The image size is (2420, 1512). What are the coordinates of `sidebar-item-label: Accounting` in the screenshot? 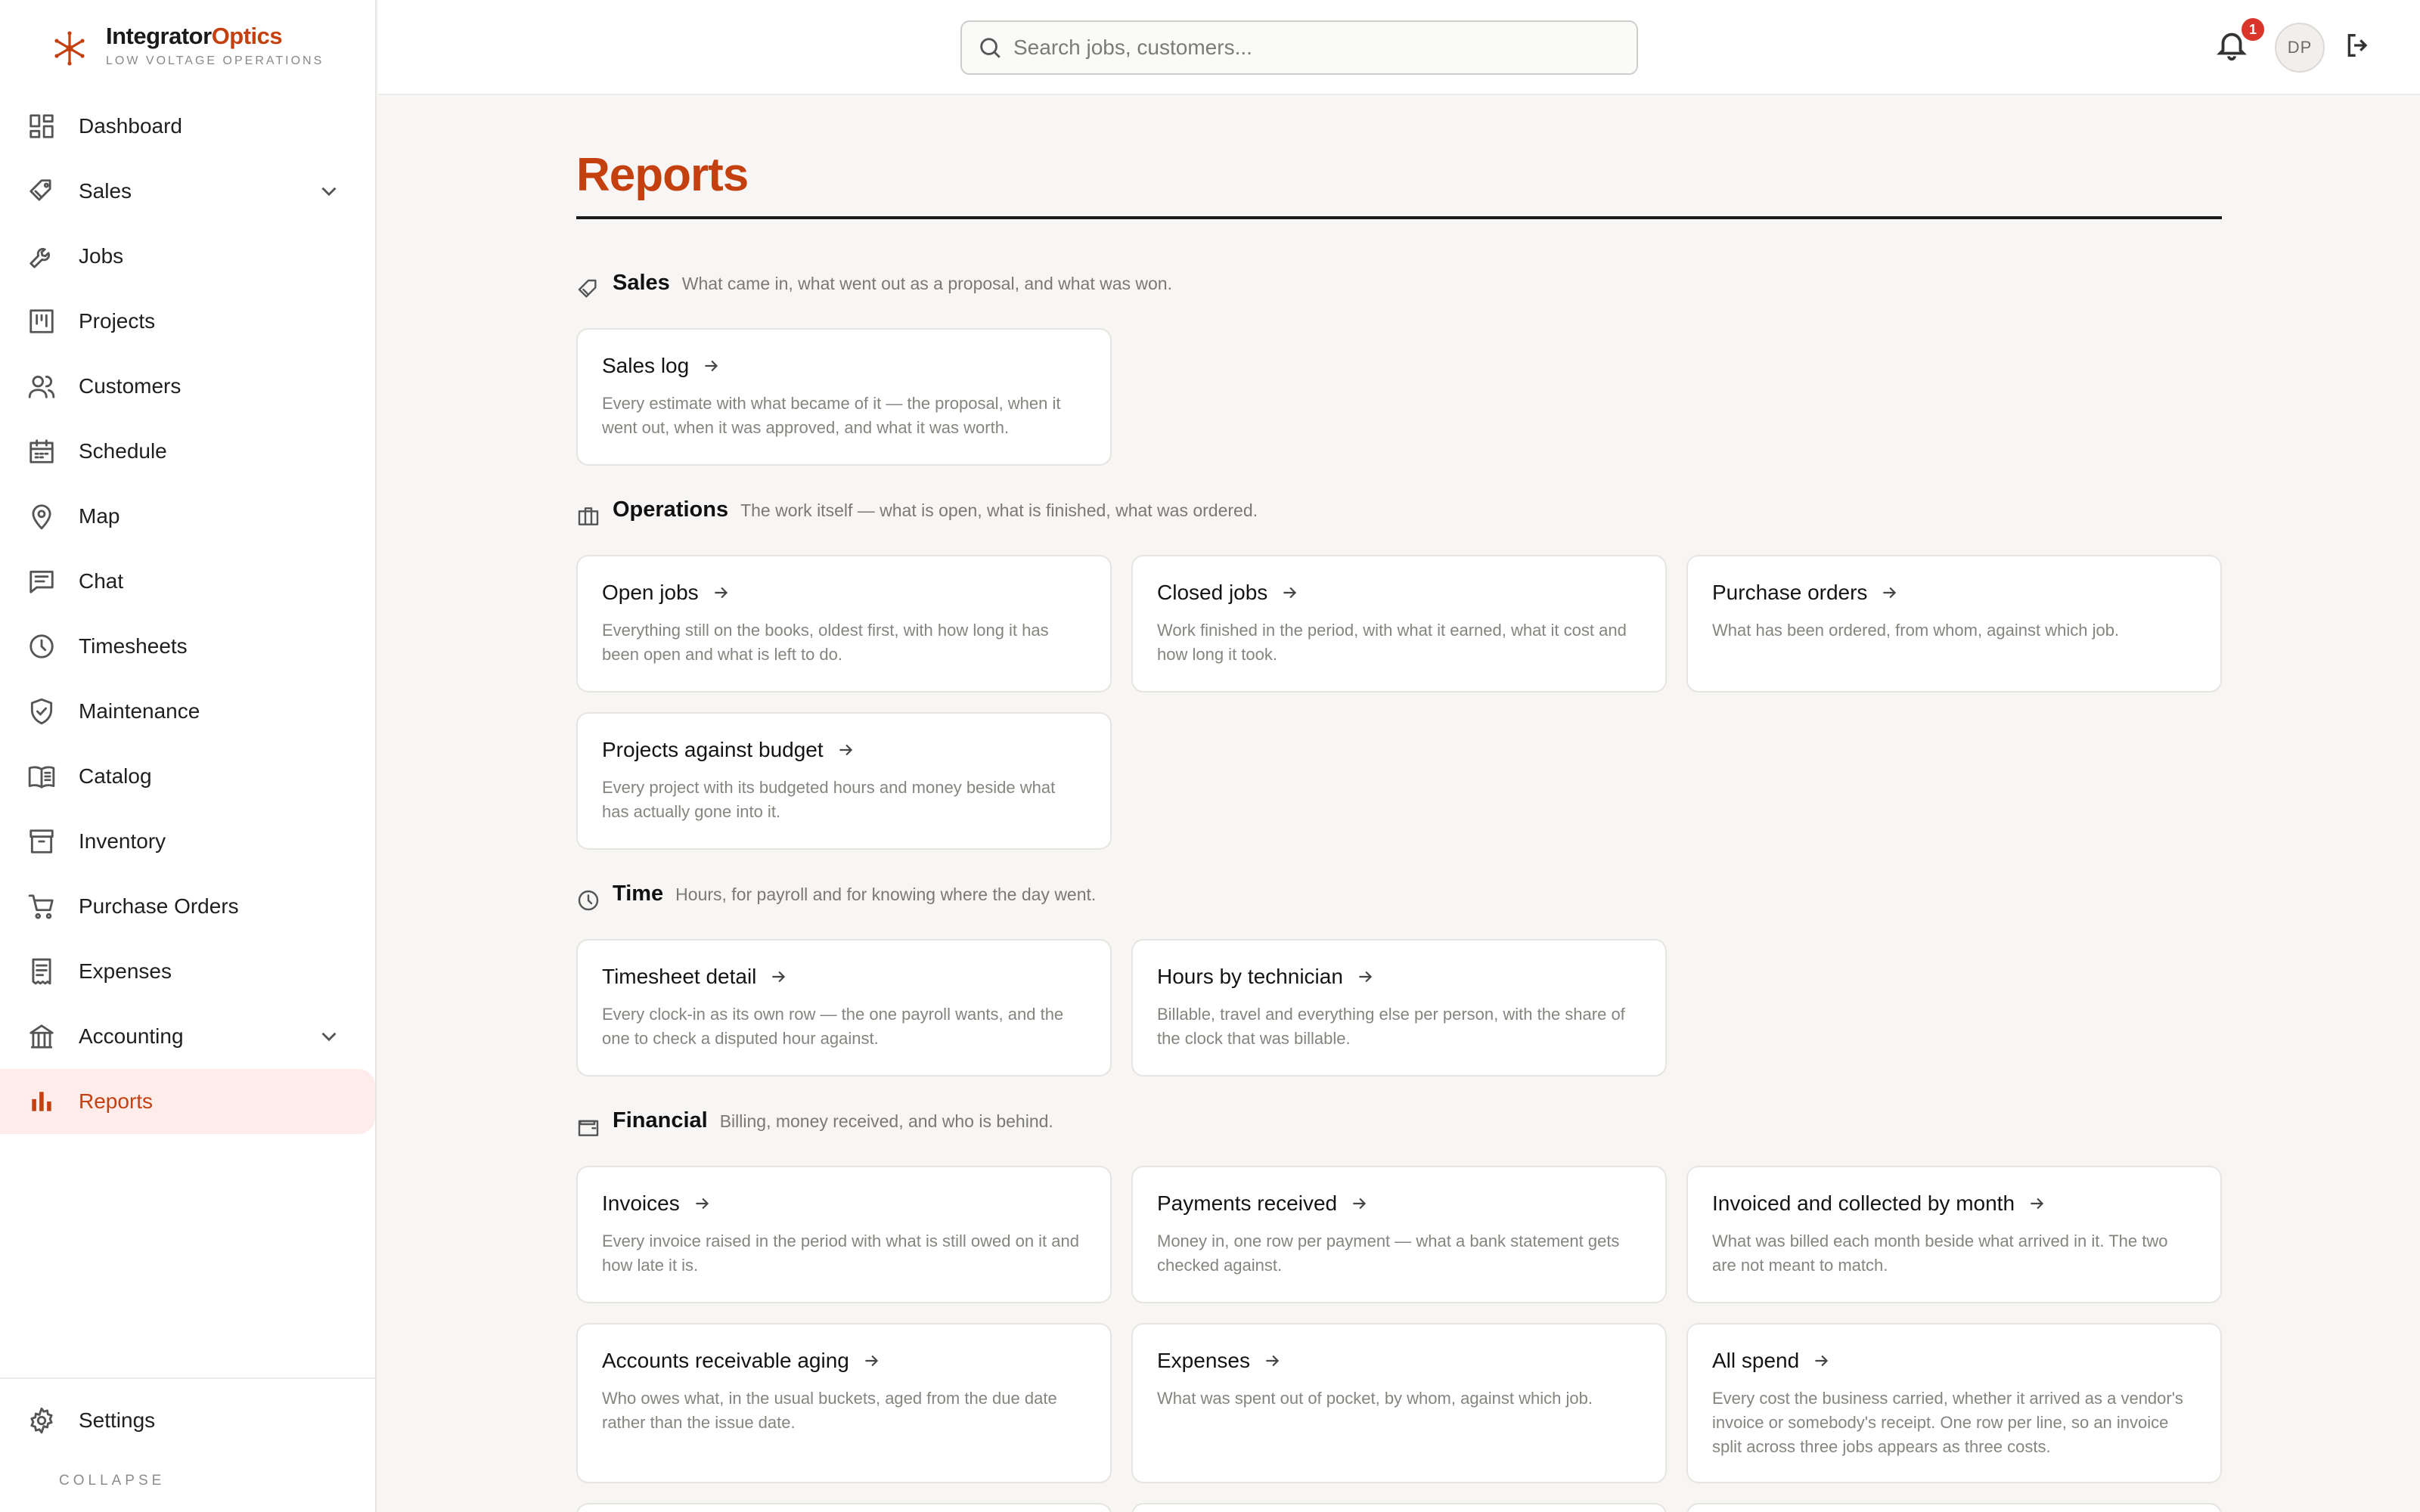 It's located at (131, 1036).